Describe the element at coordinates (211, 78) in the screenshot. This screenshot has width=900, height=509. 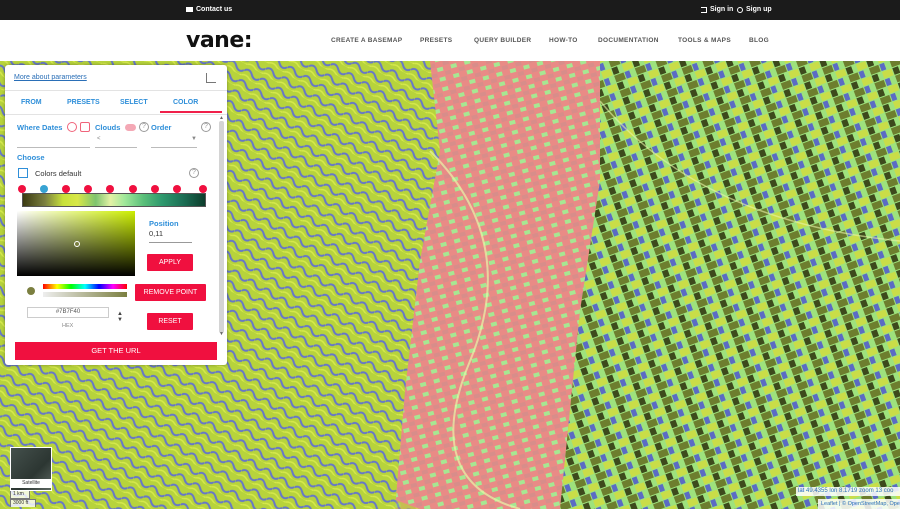
I see `collapse-icon` at that location.